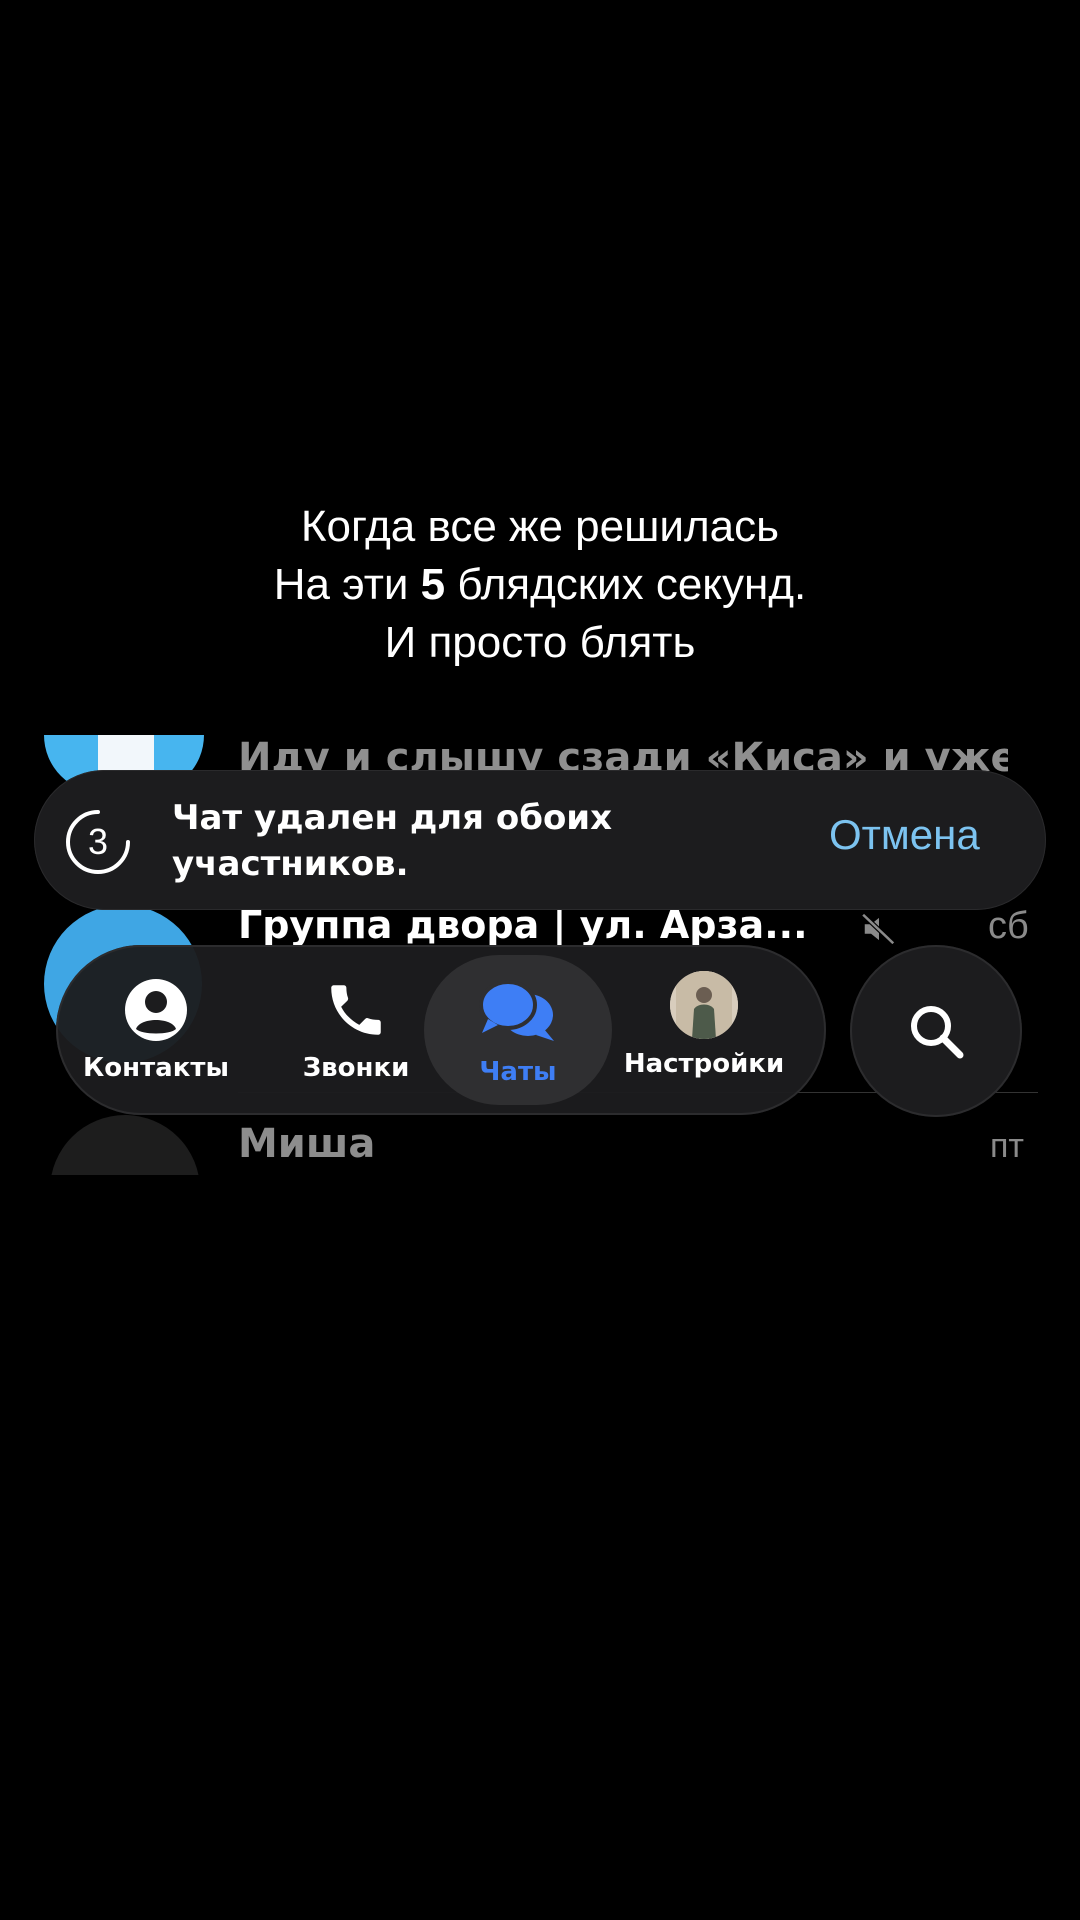 The image size is (1080, 1920). Describe the element at coordinates (540, 642) in the screenshot. I see `caption-line-3: И просто блять` at that location.